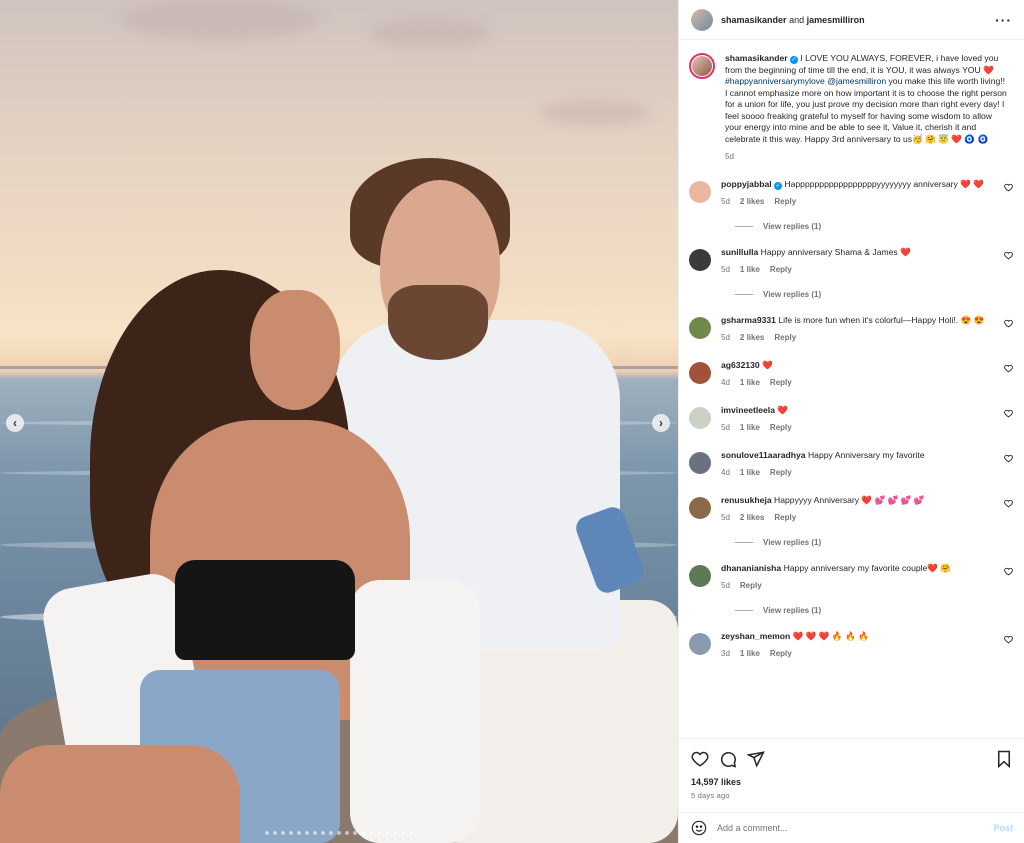  What do you see at coordinates (775, 81) in the screenshot?
I see `caption-hashtag: #happyanniversarymylove` at bounding box center [775, 81].